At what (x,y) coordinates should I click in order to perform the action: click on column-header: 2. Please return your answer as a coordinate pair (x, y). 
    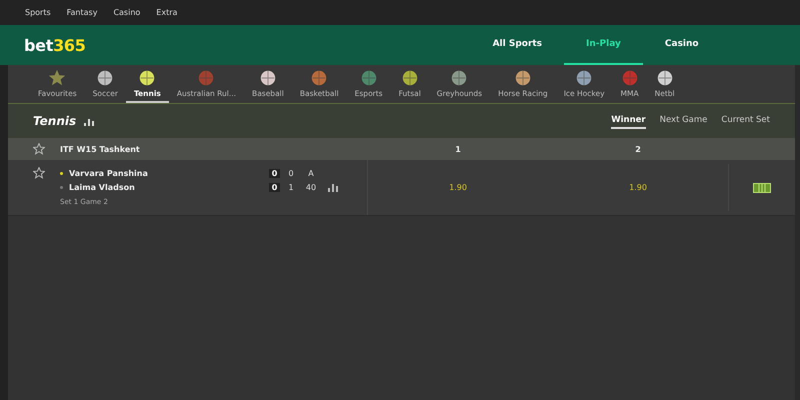
    Looking at the image, I should click on (638, 149).